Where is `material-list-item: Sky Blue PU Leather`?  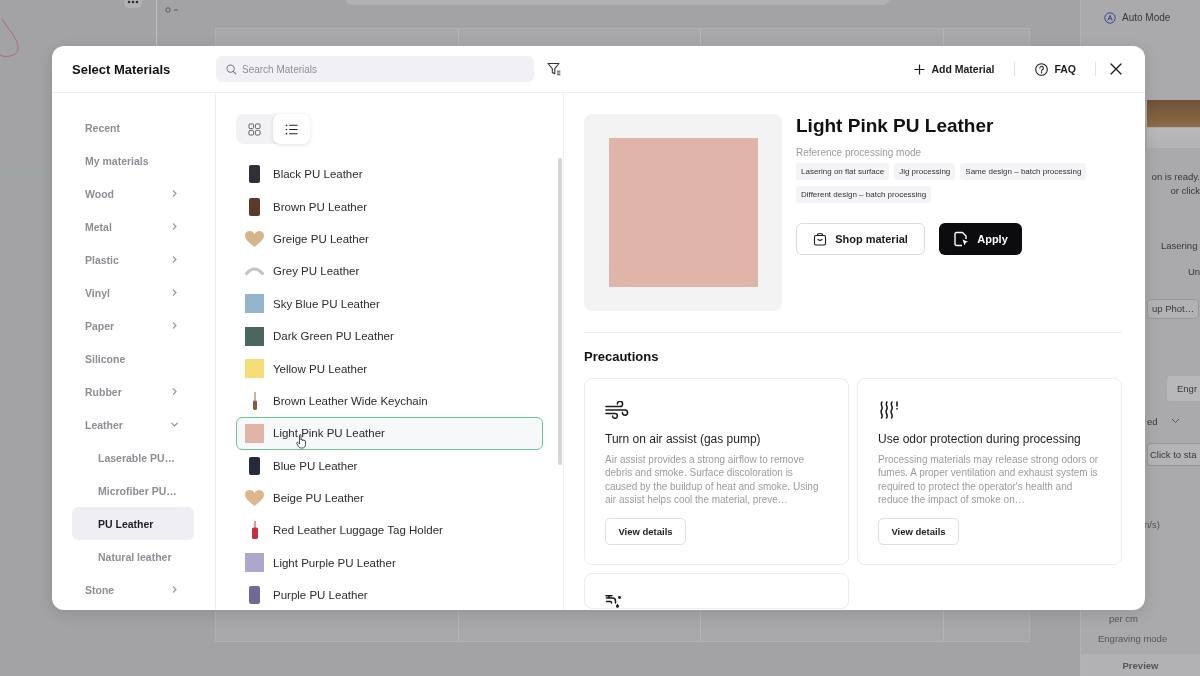
material-list-item: Sky Blue PU Leather is located at coordinates (389, 303).